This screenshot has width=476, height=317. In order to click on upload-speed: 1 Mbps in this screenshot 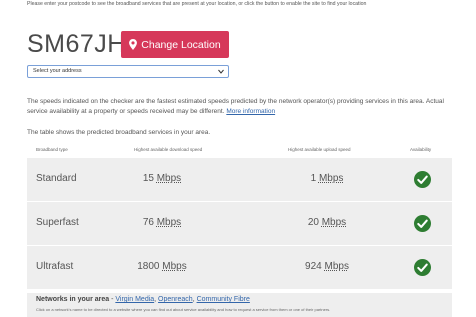, I will do `click(327, 178)`.